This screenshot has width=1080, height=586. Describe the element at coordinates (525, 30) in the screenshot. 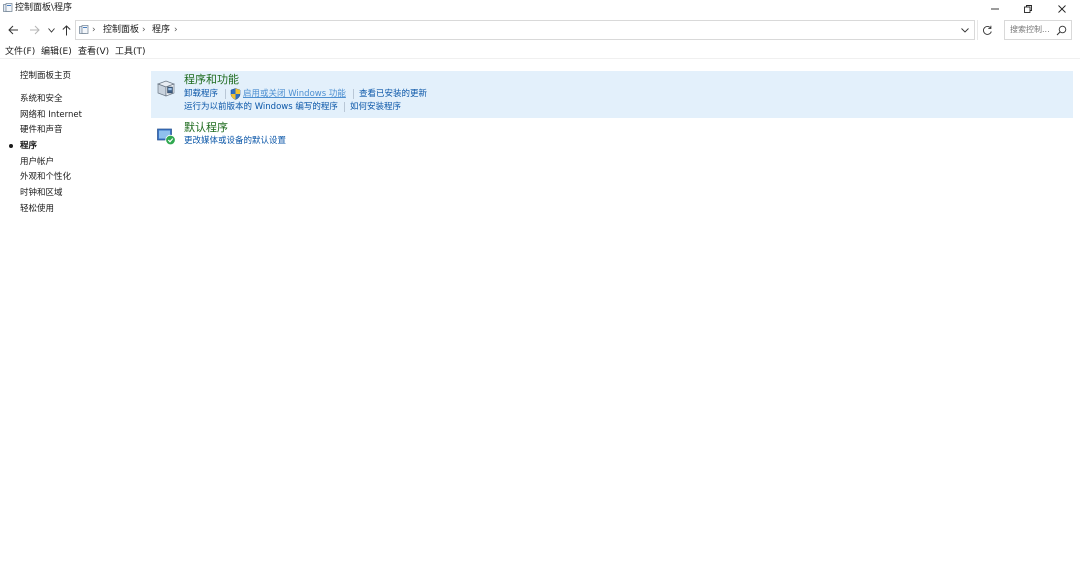

I see `address-bar: › 控制面板 › 程序 ›` at that location.